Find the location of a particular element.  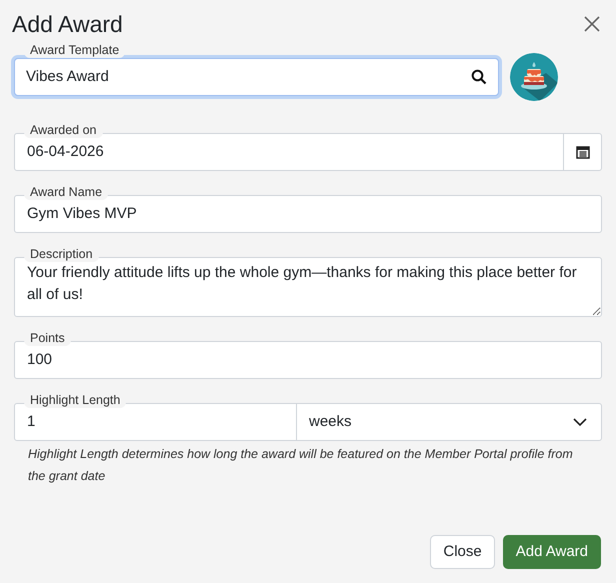

cake-icon is located at coordinates (534, 77).